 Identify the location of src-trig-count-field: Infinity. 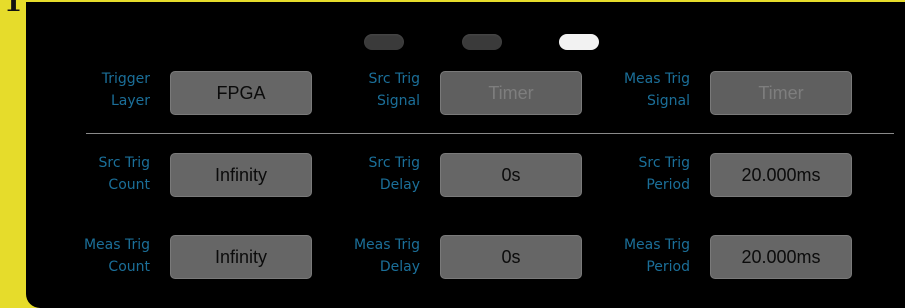
(241, 175).